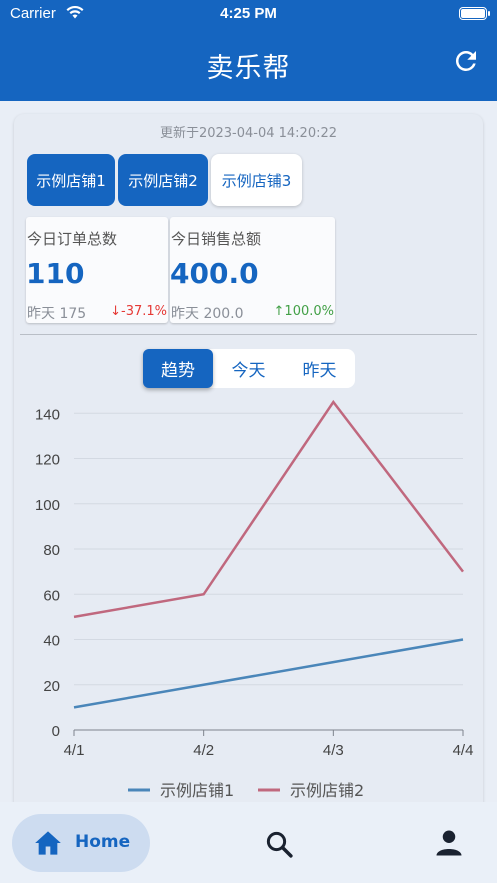 The height and width of the screenshot is (883, 497). Describe the element at coordinates (51, 686) in the screenshot. I see `y-tick-label: 20` at that location.